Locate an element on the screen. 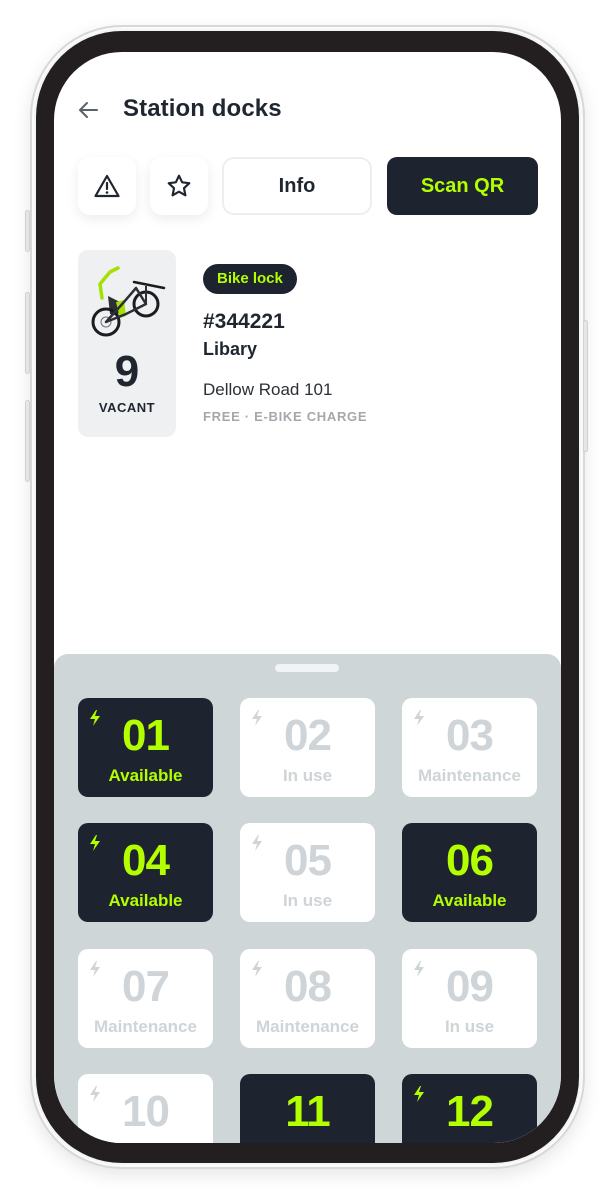  dock-number: 09 is located at coordinates (470, 986).